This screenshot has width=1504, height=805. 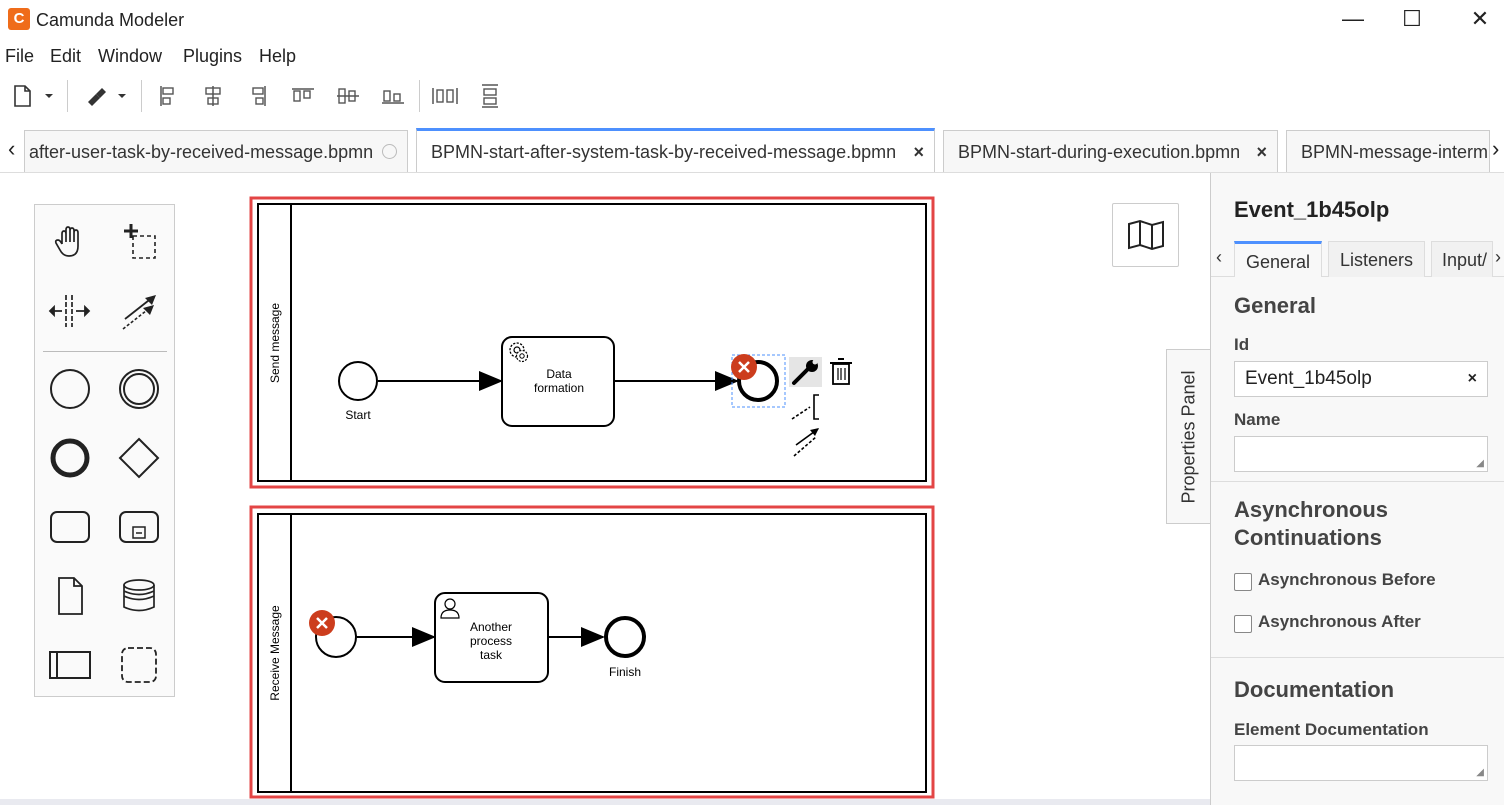 I want to click on tab-file-3: BPMN-start-during-execution.bpmn ×, so click(x=1110, y=151).